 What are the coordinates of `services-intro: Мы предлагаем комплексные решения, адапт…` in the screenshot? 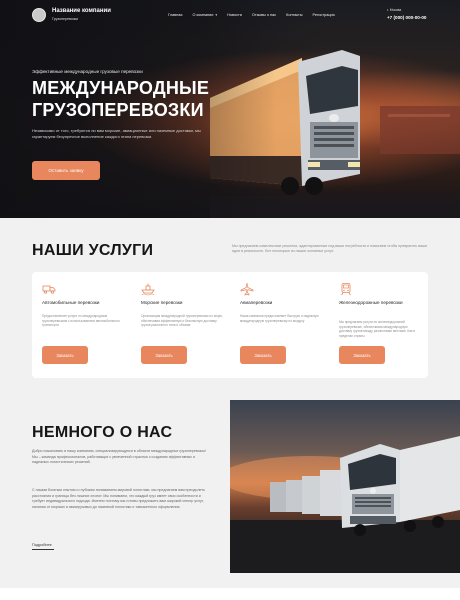 It's located at (329, 249).